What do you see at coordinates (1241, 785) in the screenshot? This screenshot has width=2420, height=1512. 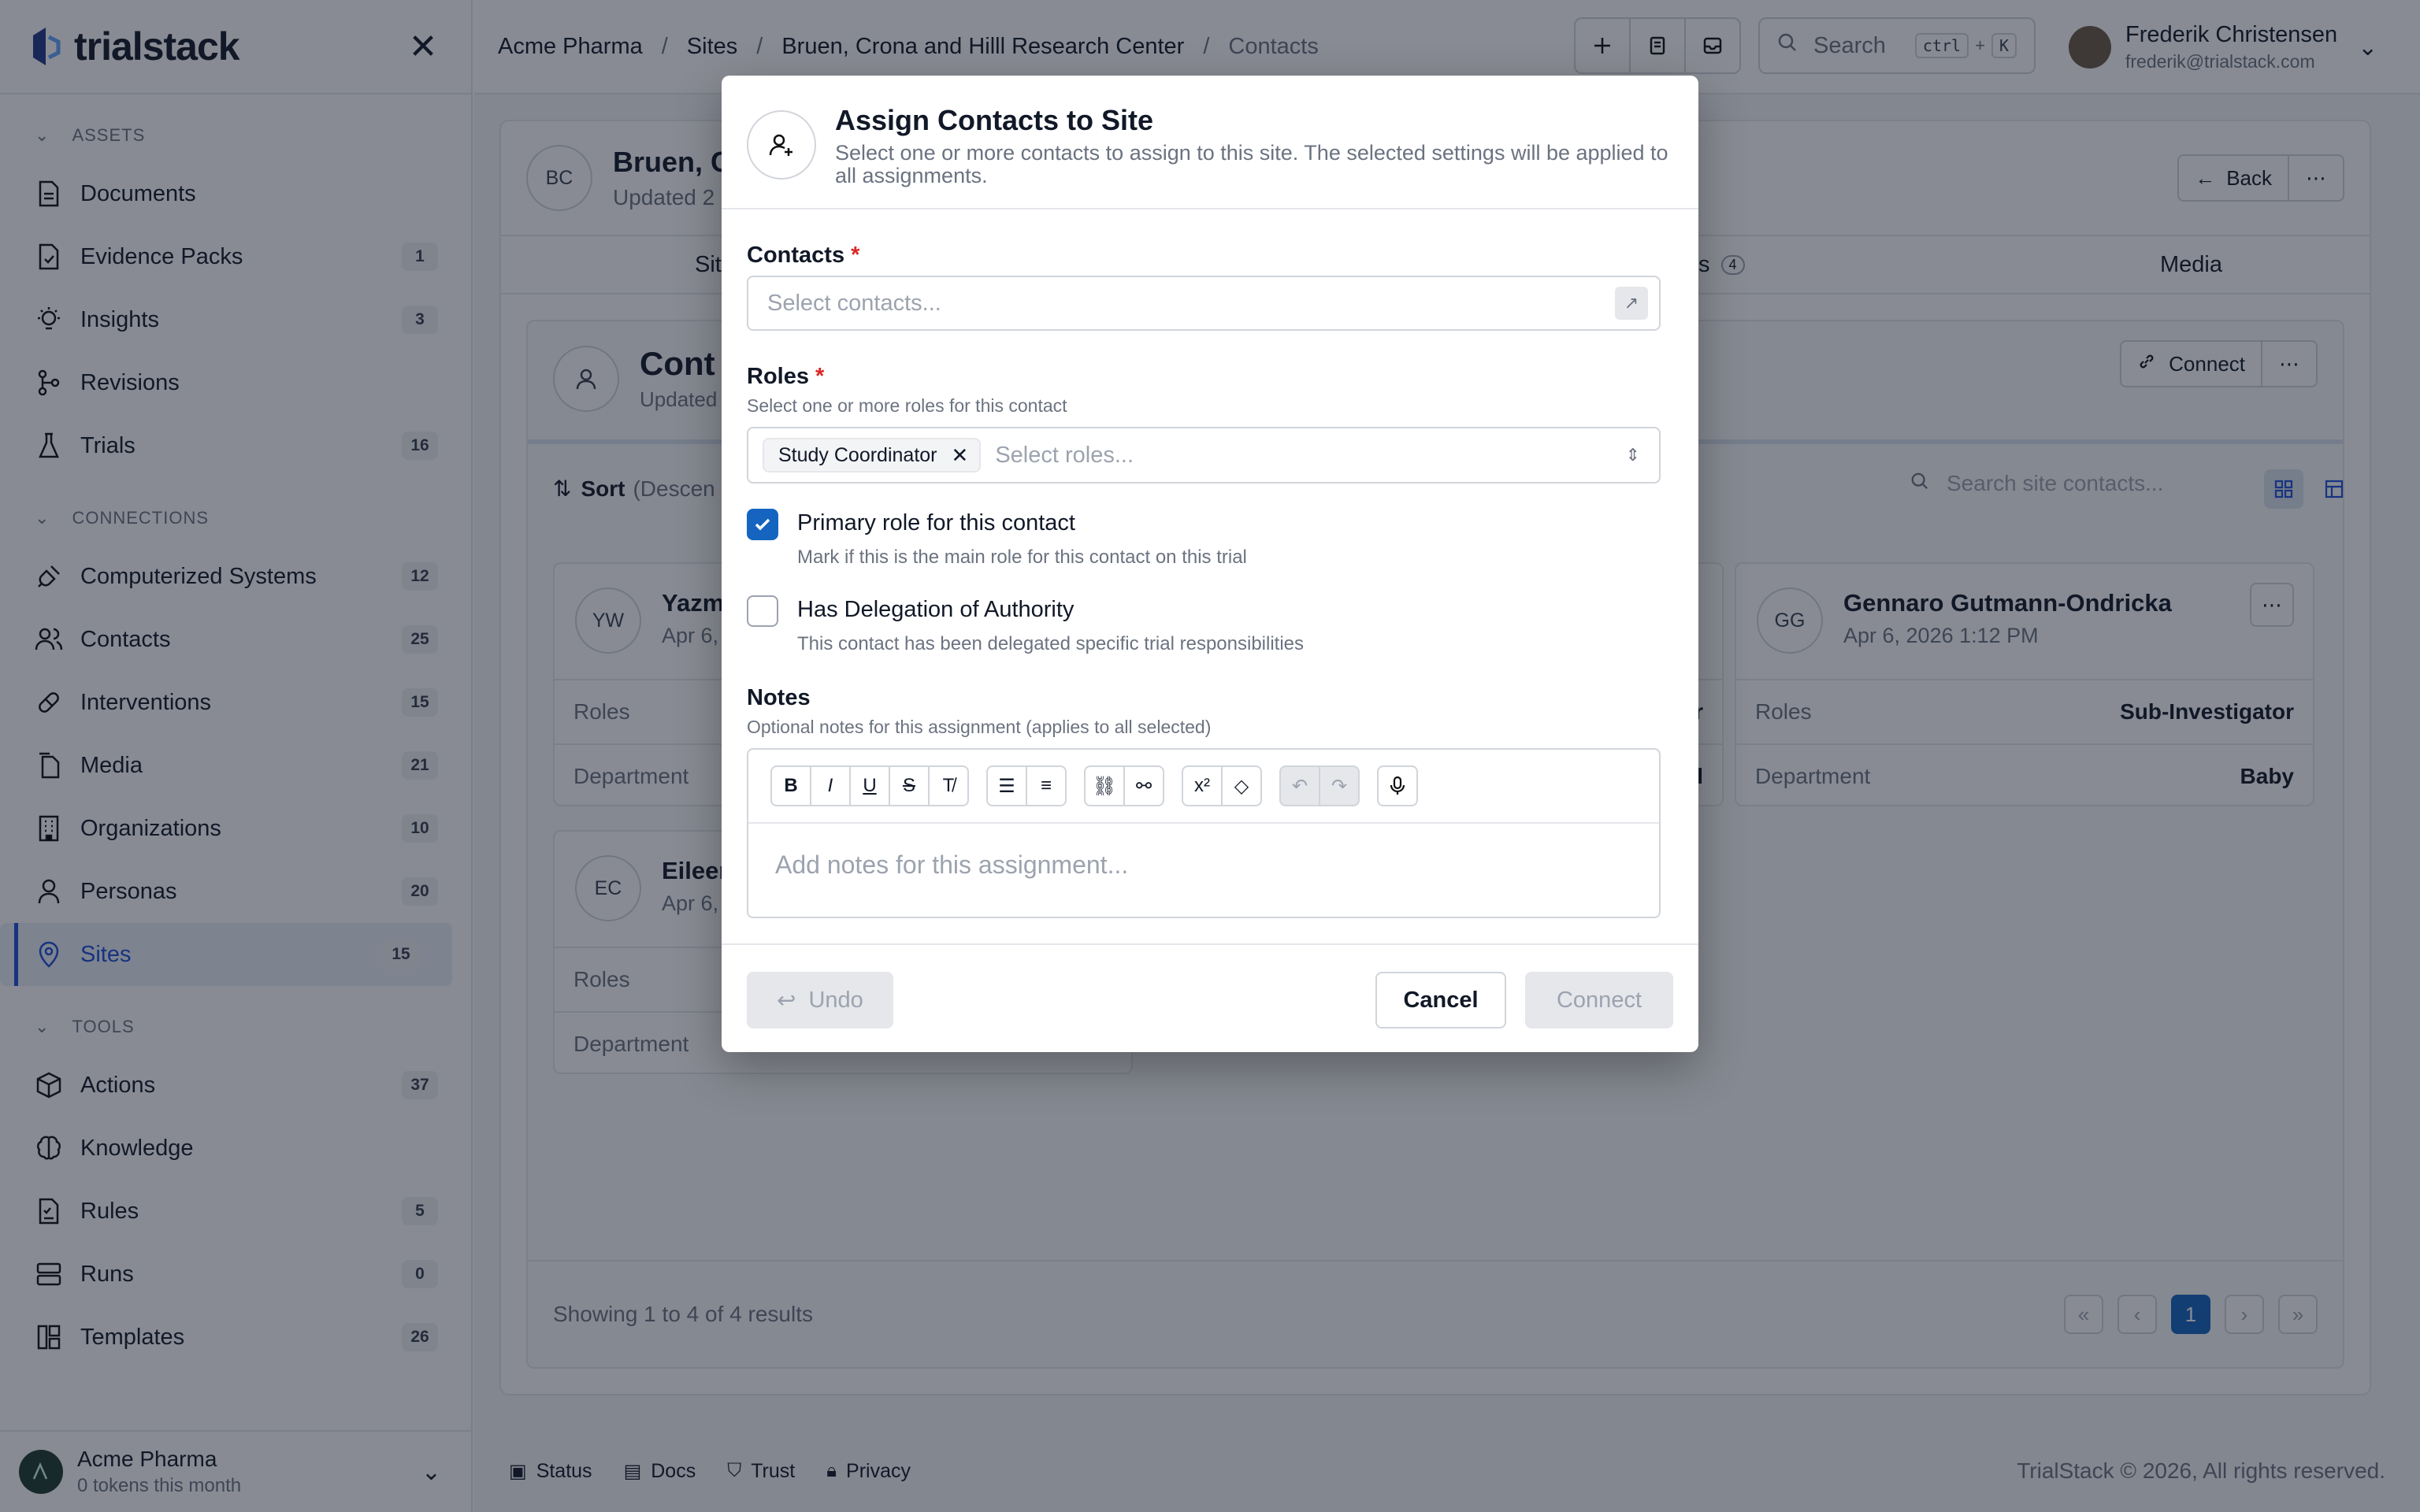 I see `highlight-icon: ◇` at bounding box center [1241, 785].